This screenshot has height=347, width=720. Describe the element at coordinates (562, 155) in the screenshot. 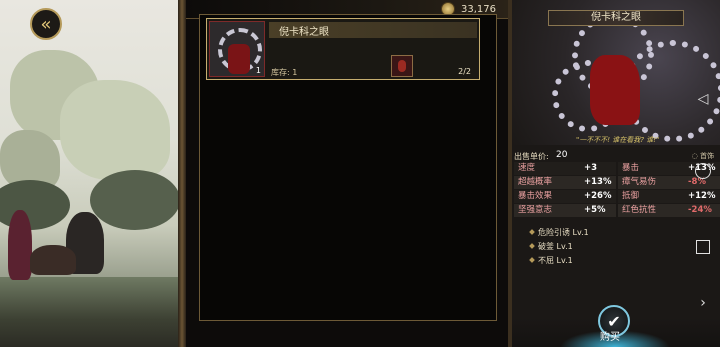

I see `price-value: 20` at that location.